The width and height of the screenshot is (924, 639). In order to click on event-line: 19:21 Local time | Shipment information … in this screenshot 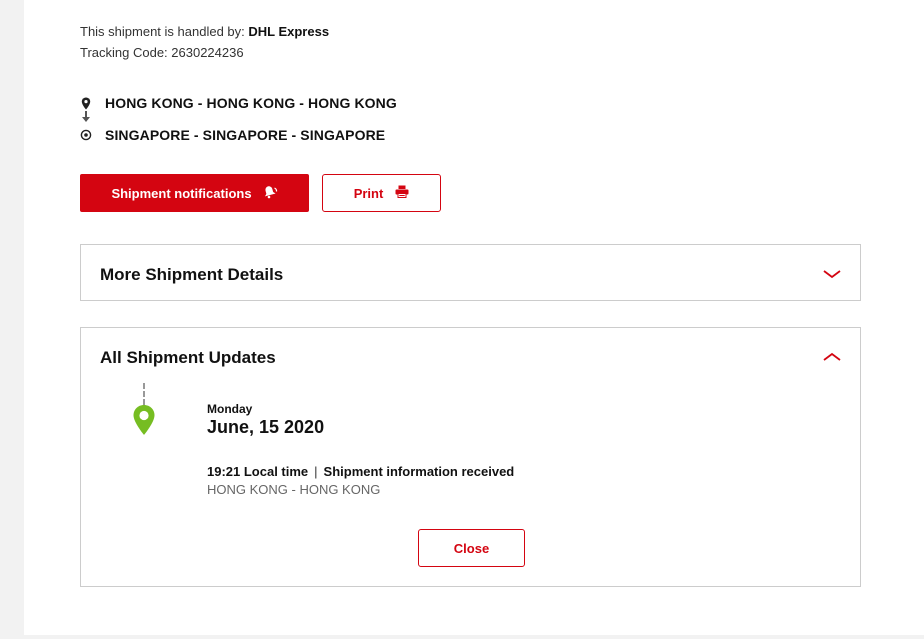, I will do `click(360, 471)`.